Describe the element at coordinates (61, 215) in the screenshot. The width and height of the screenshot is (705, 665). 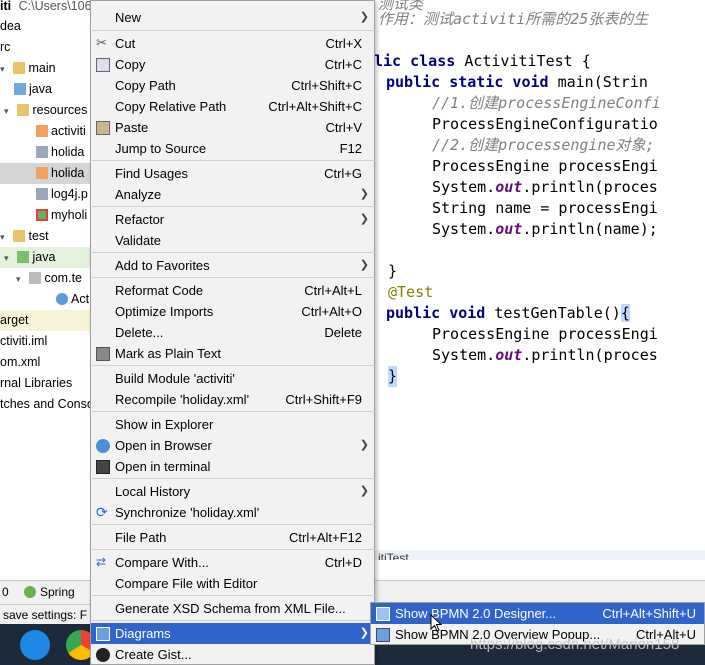
I see `tree-item-myholiday: myholi` at that location.